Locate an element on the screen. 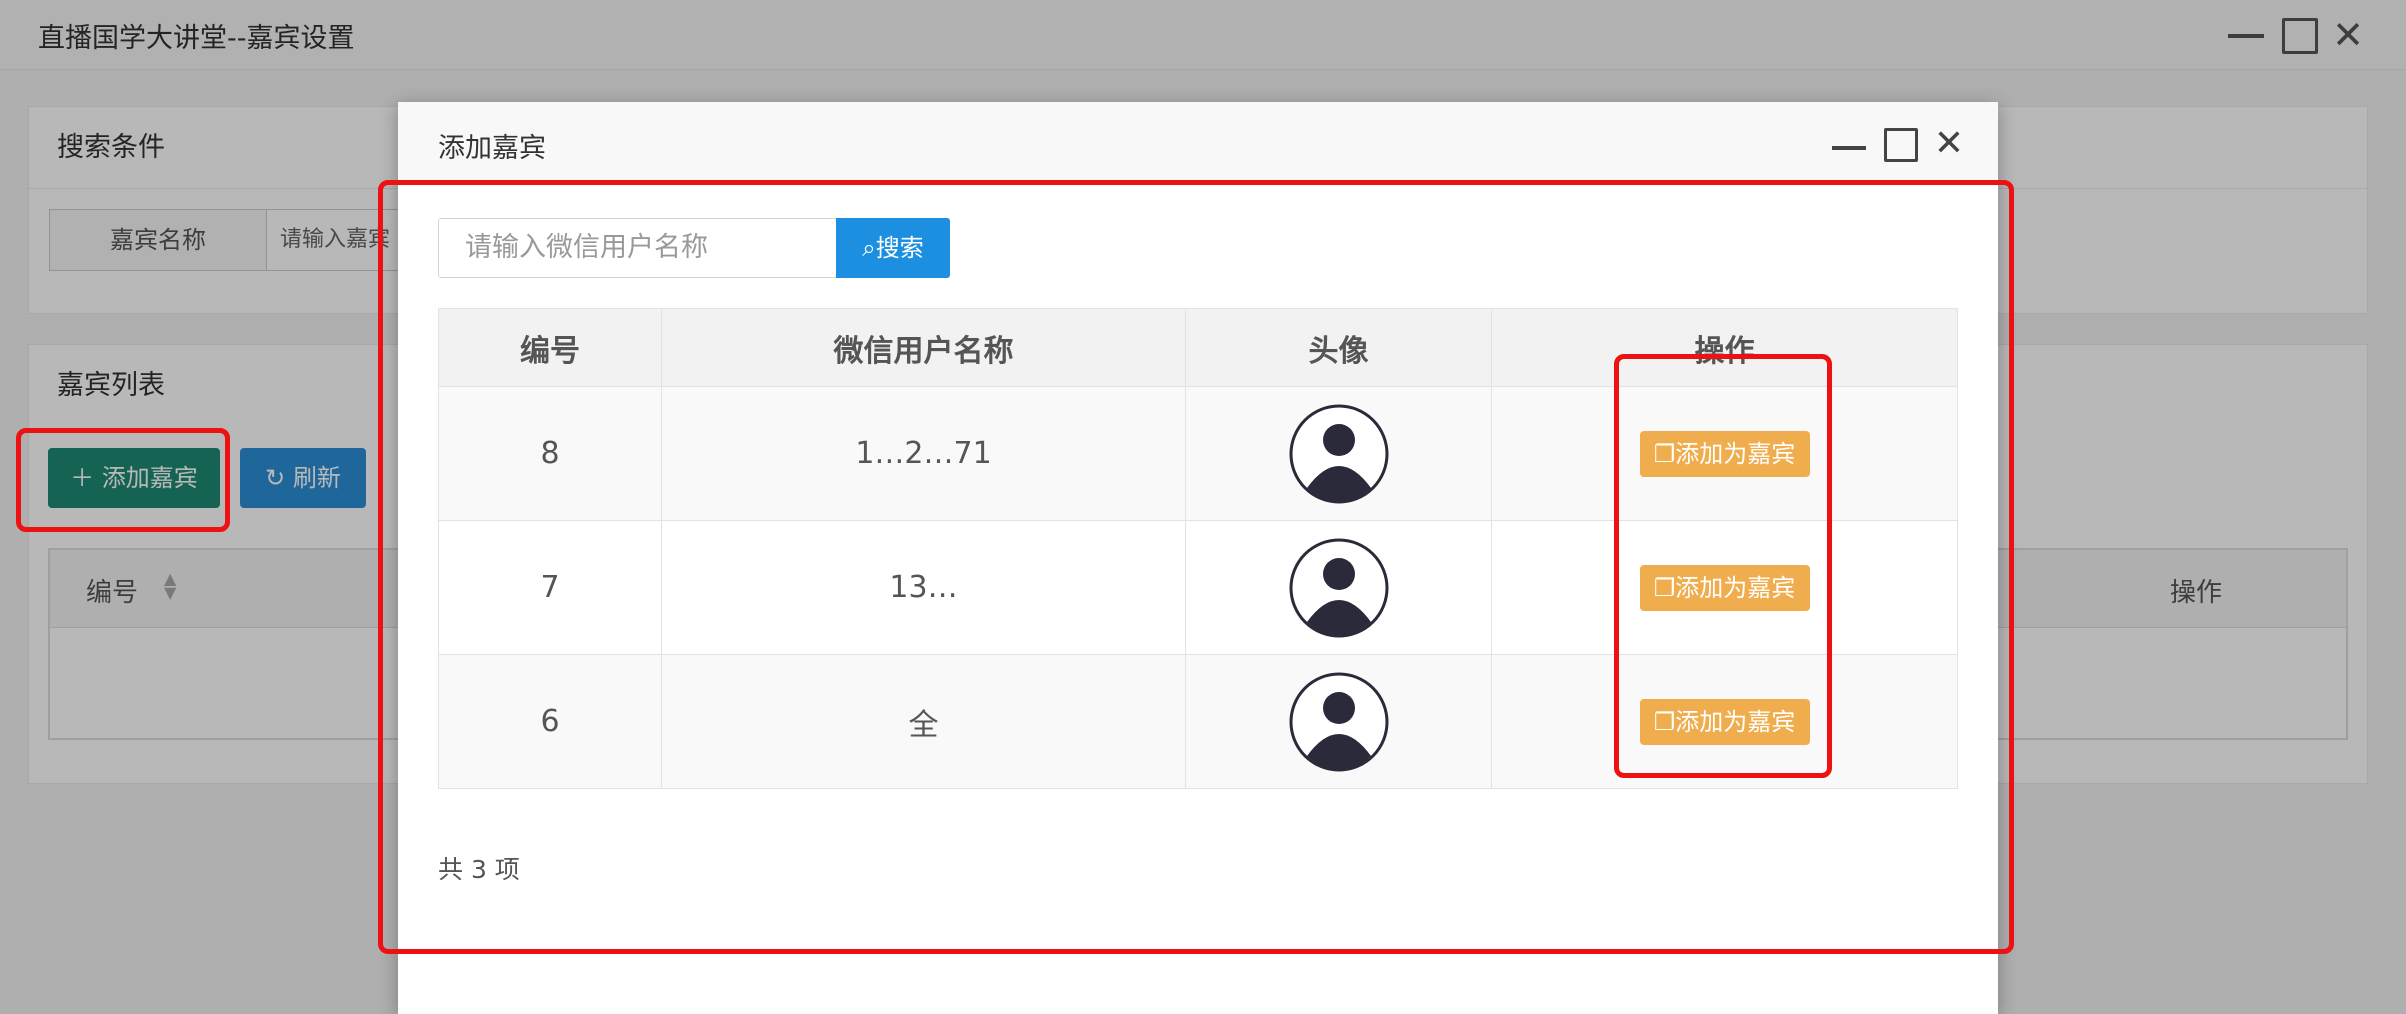 The width and height of the screenshot is (2406, 1014). annotation-box-add-guest is located at coordinates (123, 480).